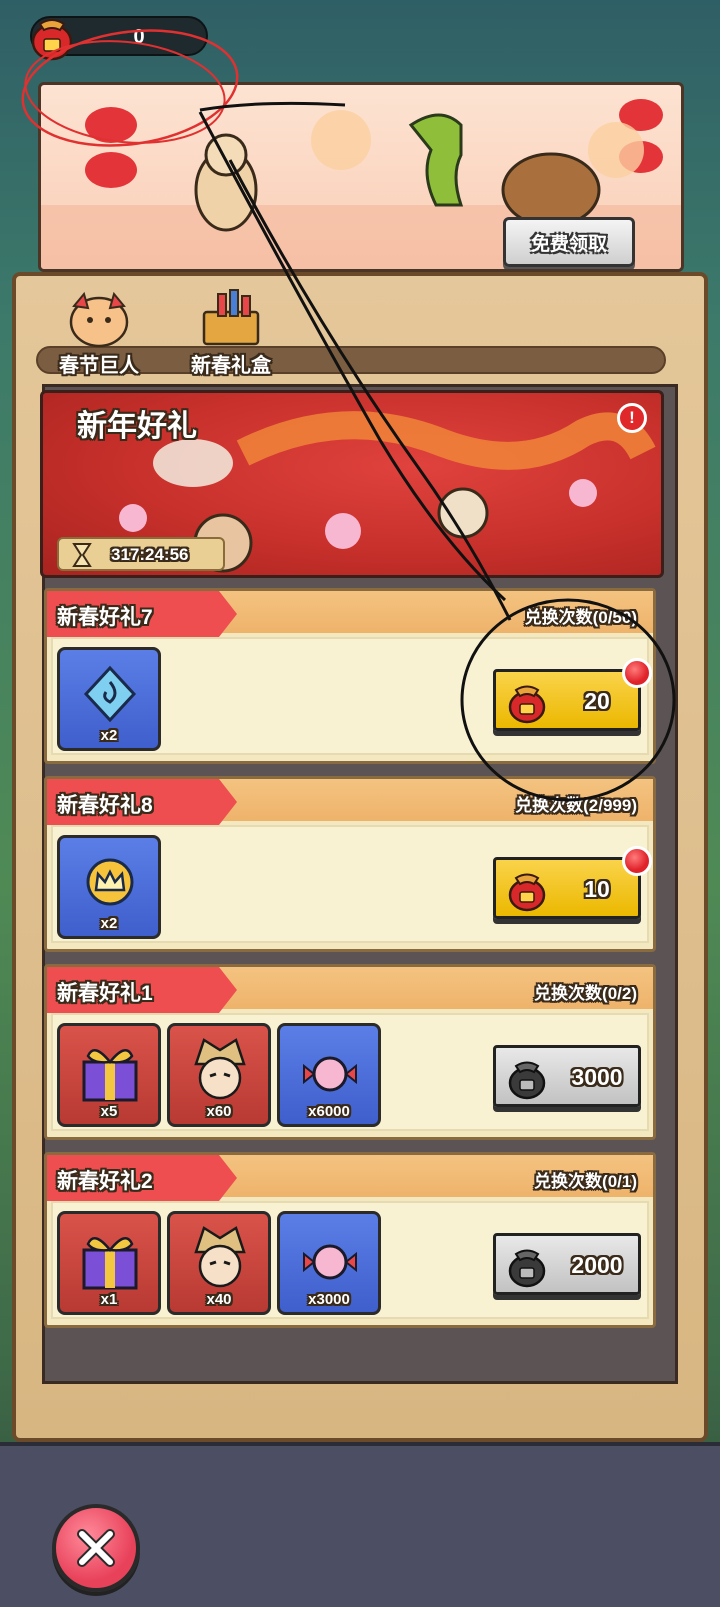 Image resolution: width=720 pixels, height=1607 pixels. What do you see at coordinates (99, 366) in the screenshot?
I see `tab-label: 春节巨人` at bounding box center [99, 366].